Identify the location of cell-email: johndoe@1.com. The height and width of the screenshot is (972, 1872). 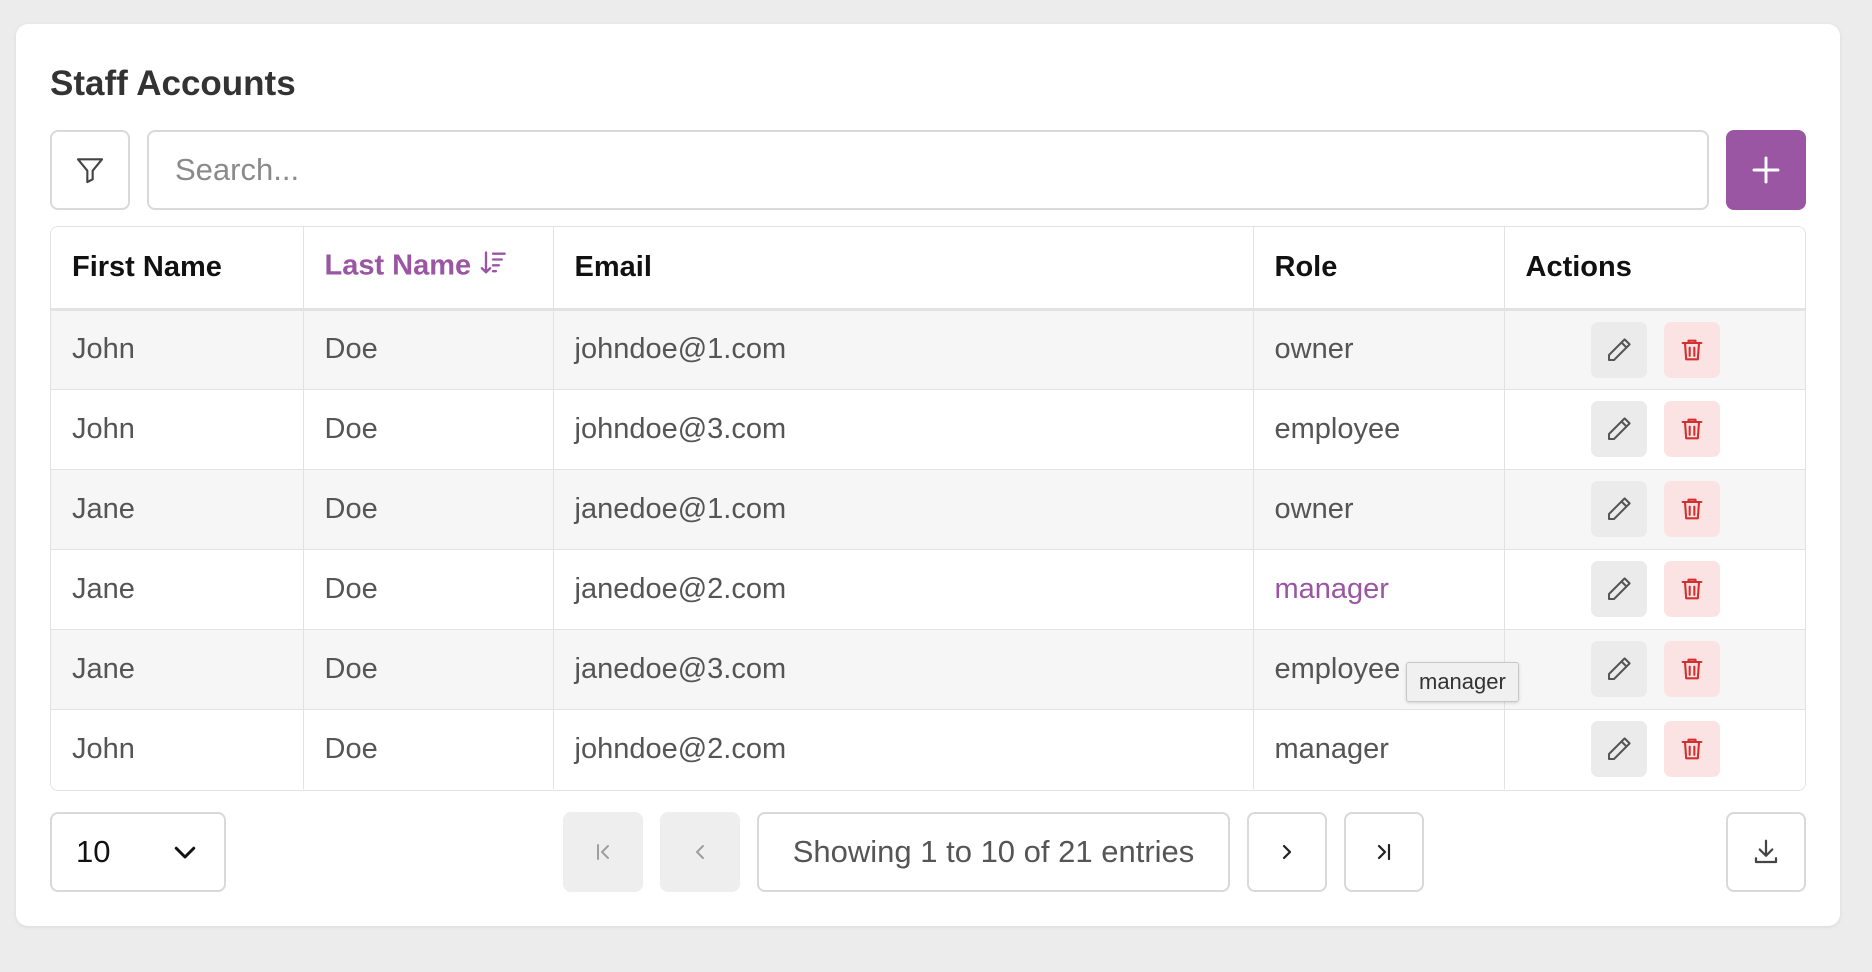
(903, 349).